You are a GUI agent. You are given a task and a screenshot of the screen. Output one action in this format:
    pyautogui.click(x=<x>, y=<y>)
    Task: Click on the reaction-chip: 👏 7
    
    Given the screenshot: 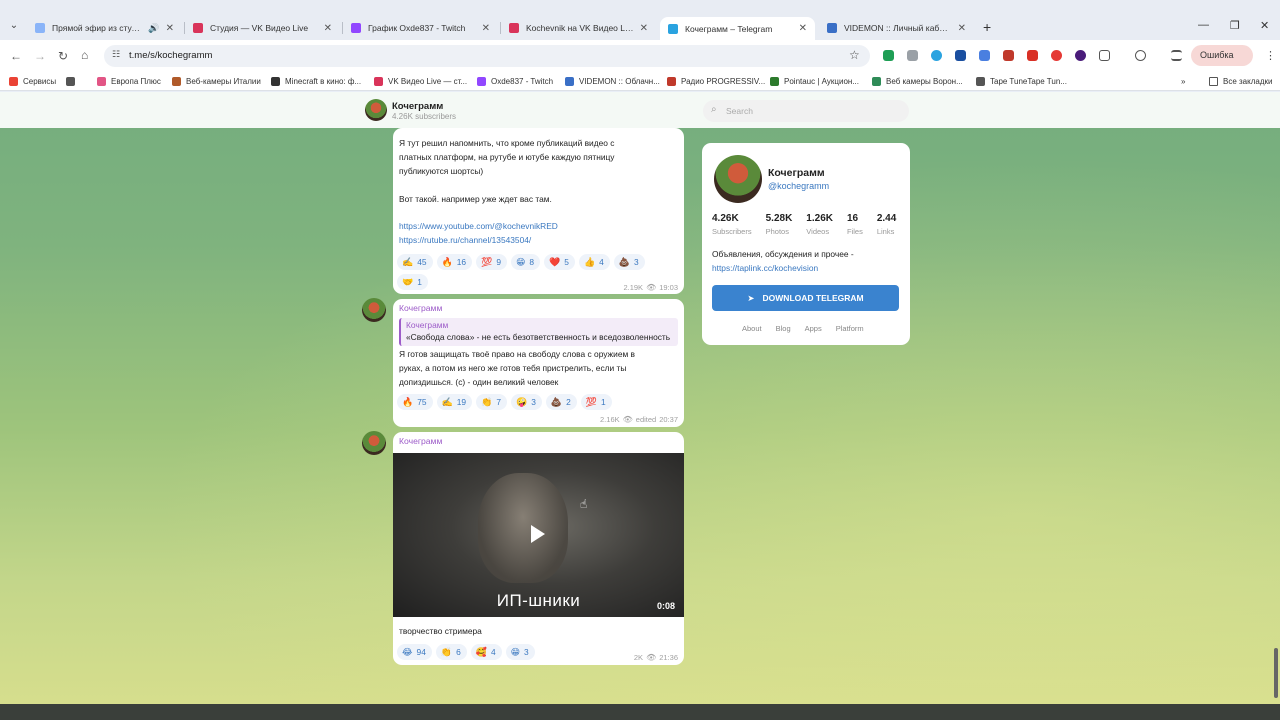 What is the action you would take?
    pyautogui.click(x=491, y=402)
    